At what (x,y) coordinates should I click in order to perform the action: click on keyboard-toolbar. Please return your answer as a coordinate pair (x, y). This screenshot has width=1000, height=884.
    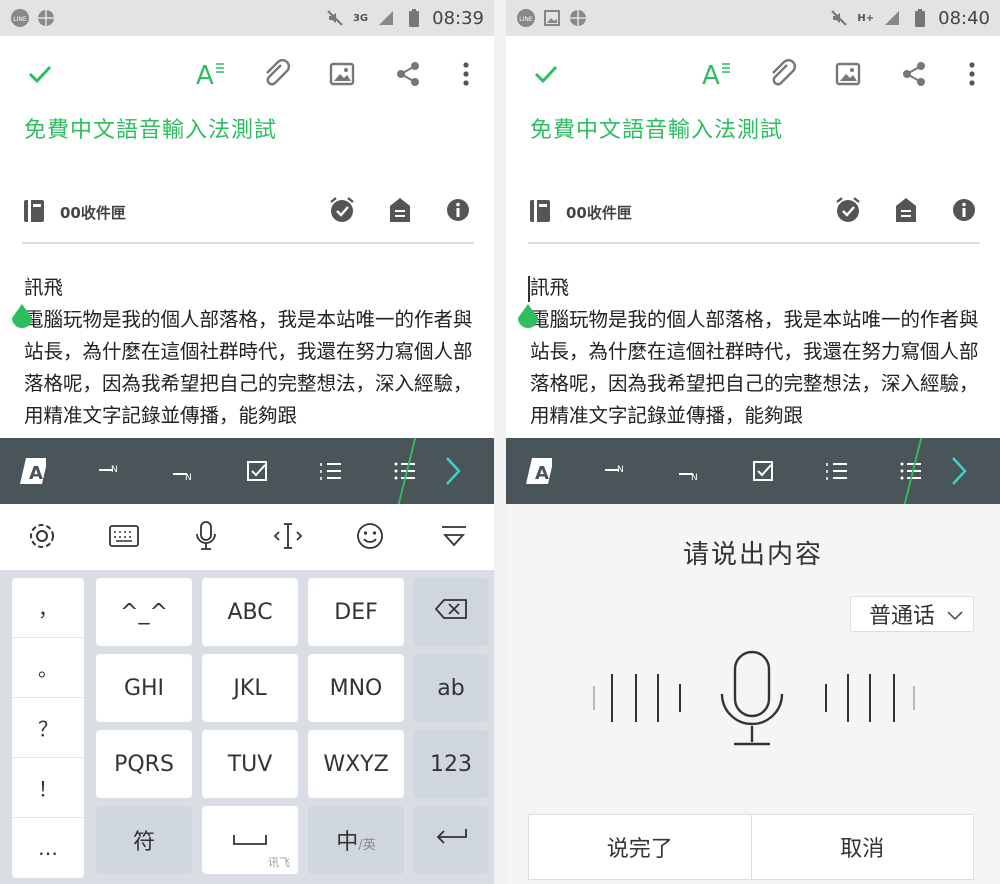
    Looking at the image, I should click on (247, 537).